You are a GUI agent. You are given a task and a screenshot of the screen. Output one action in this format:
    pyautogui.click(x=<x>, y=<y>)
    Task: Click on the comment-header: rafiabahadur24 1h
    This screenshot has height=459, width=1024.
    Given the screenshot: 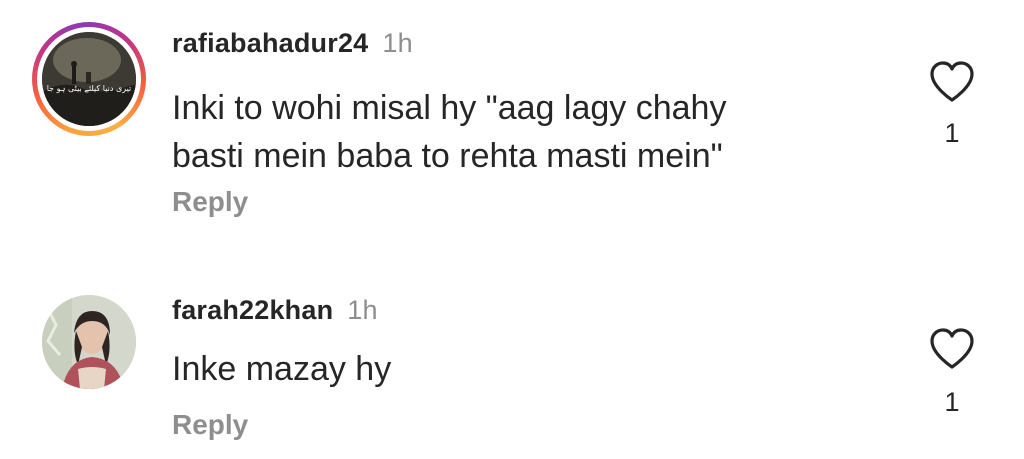 What is the action you would take?
    pyautogui.click(x=292, y=43)
    